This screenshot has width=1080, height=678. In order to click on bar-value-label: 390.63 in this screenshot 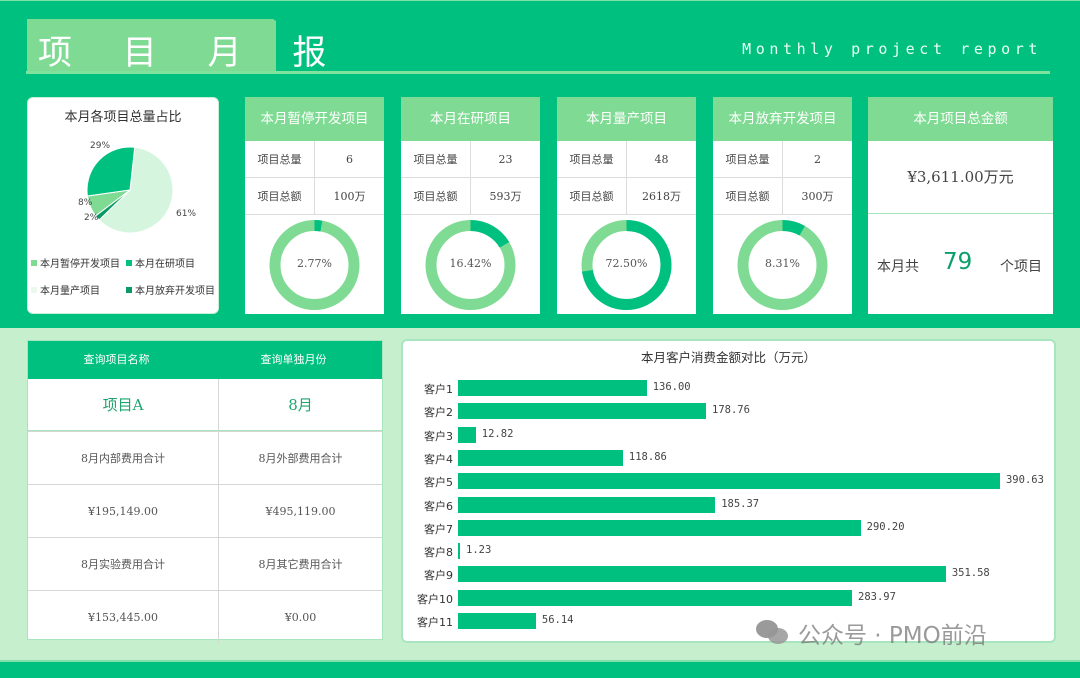, I will do `click(1024, 480)`.